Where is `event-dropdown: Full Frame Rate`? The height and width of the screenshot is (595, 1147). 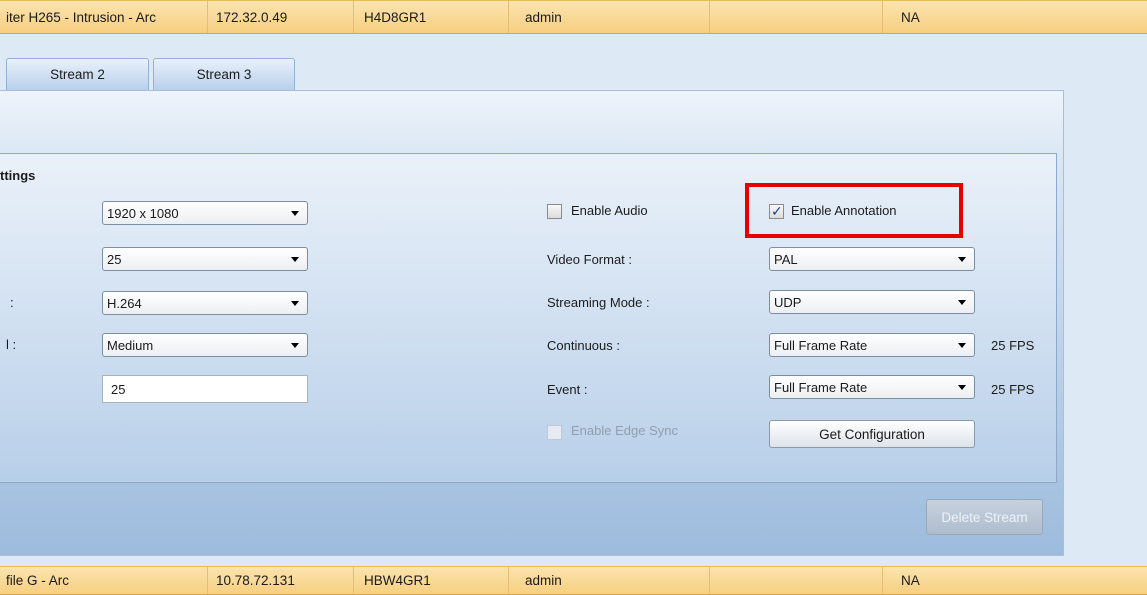
event-dropdown: Full Frame Rate is located at coordinates (872, 387).